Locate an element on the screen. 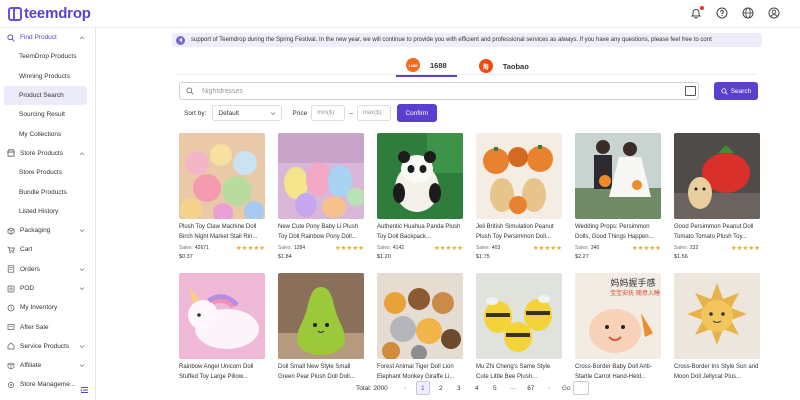  logo: teemdrop is located at coordinates (49, 13).